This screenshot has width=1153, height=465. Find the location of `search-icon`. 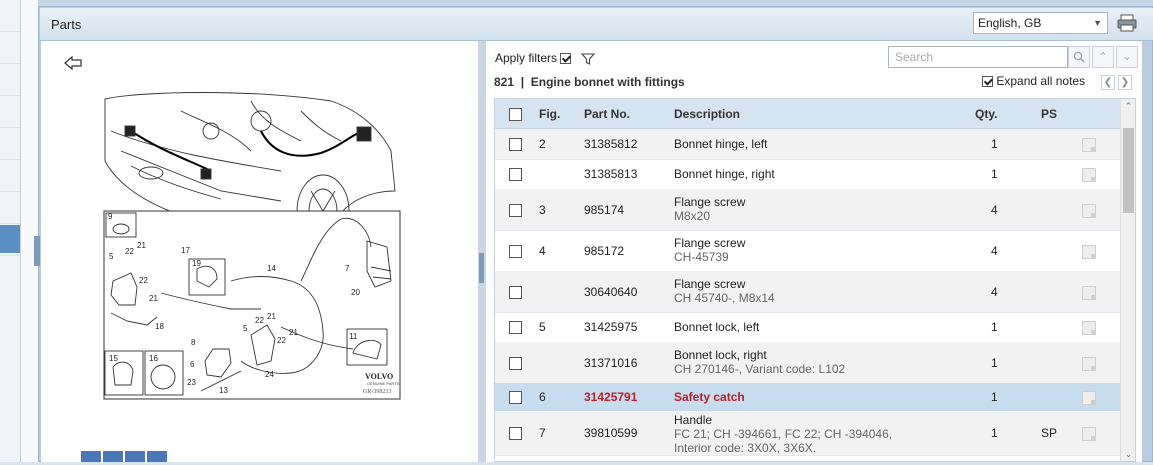

search-icon is located at coordinates (1079, 57).